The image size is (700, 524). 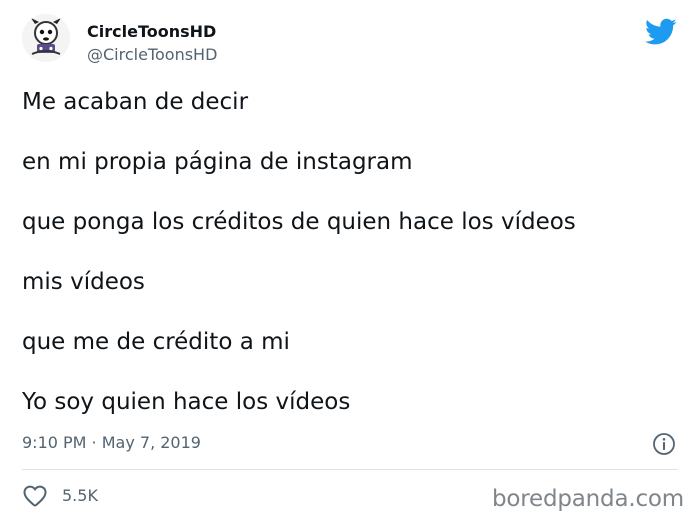 I want to click on tweet-line: Yo soy quien hace los vídeos, so click(x=186, y=402).